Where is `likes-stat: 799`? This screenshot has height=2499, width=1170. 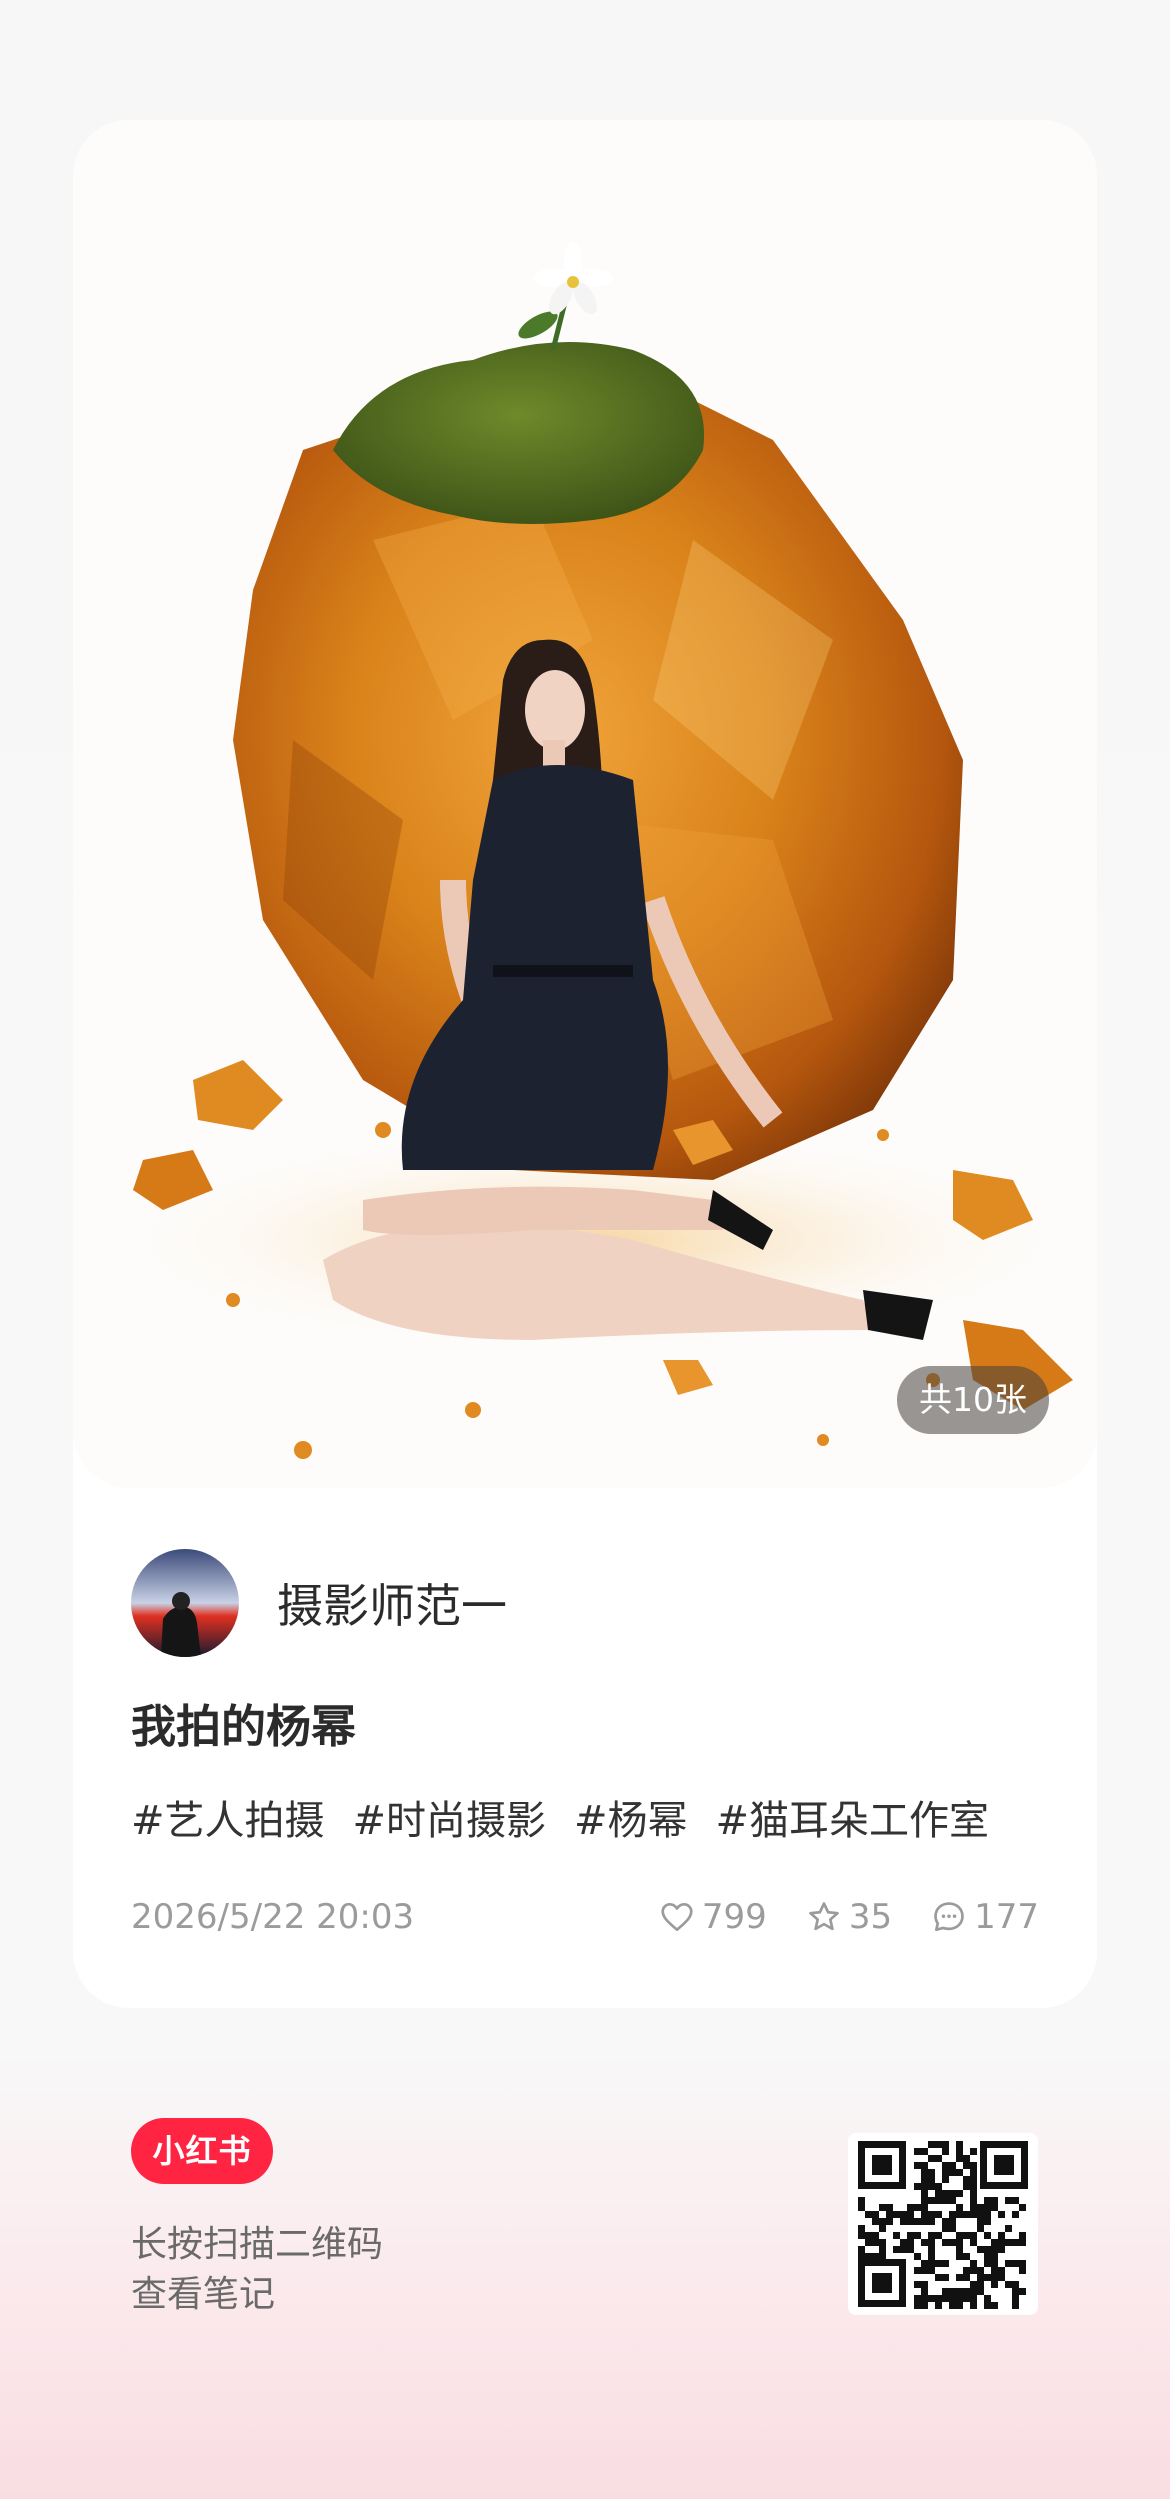
likes-stat: 799 is located at coordinates (712, 1917).